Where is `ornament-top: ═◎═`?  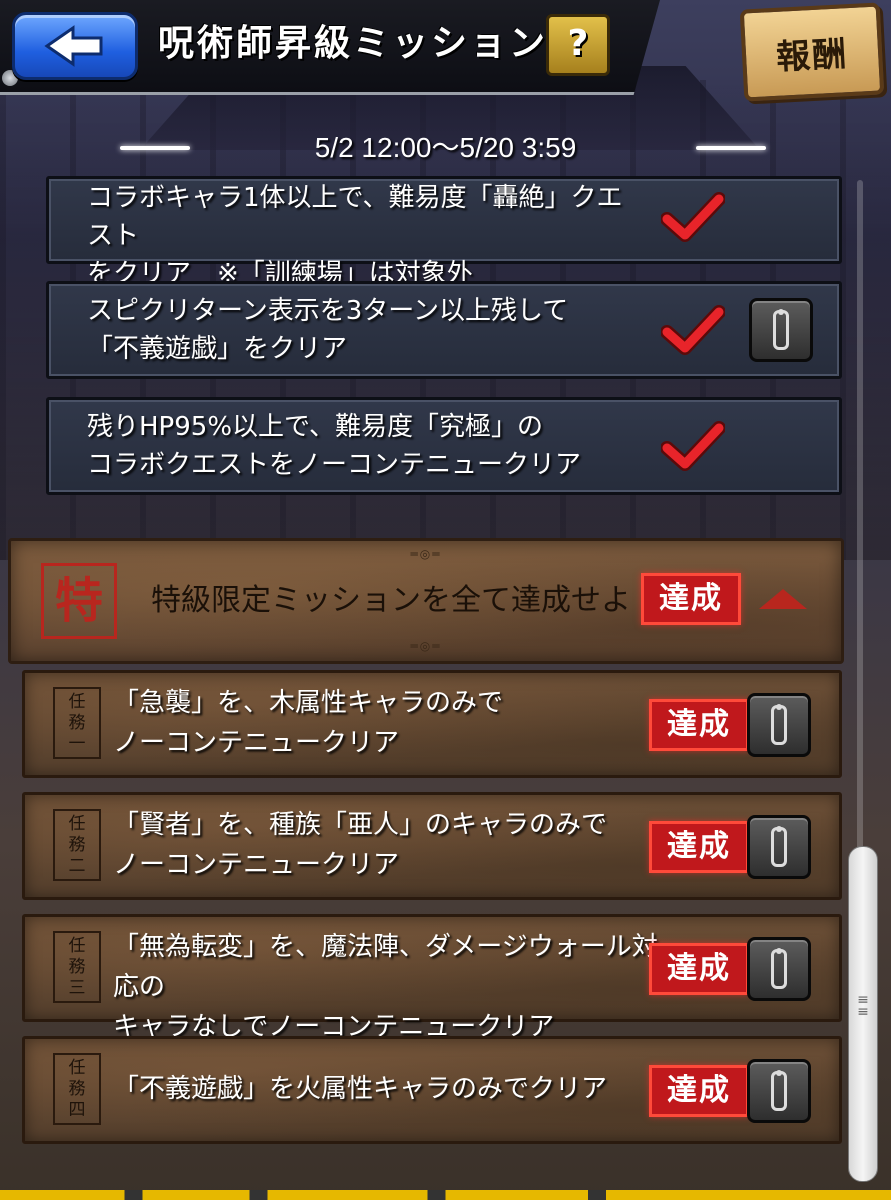
ornament-top: ═◎═ is located at coordinates (426, 554).